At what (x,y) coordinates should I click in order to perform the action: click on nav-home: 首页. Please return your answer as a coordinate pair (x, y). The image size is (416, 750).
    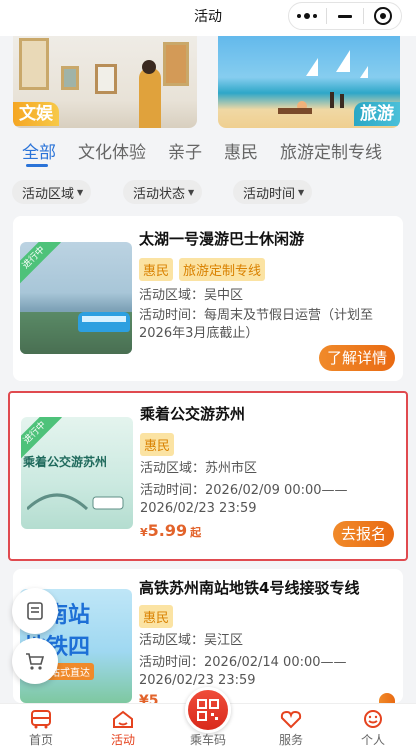
    Looking at the image, I should click on (41, 727).